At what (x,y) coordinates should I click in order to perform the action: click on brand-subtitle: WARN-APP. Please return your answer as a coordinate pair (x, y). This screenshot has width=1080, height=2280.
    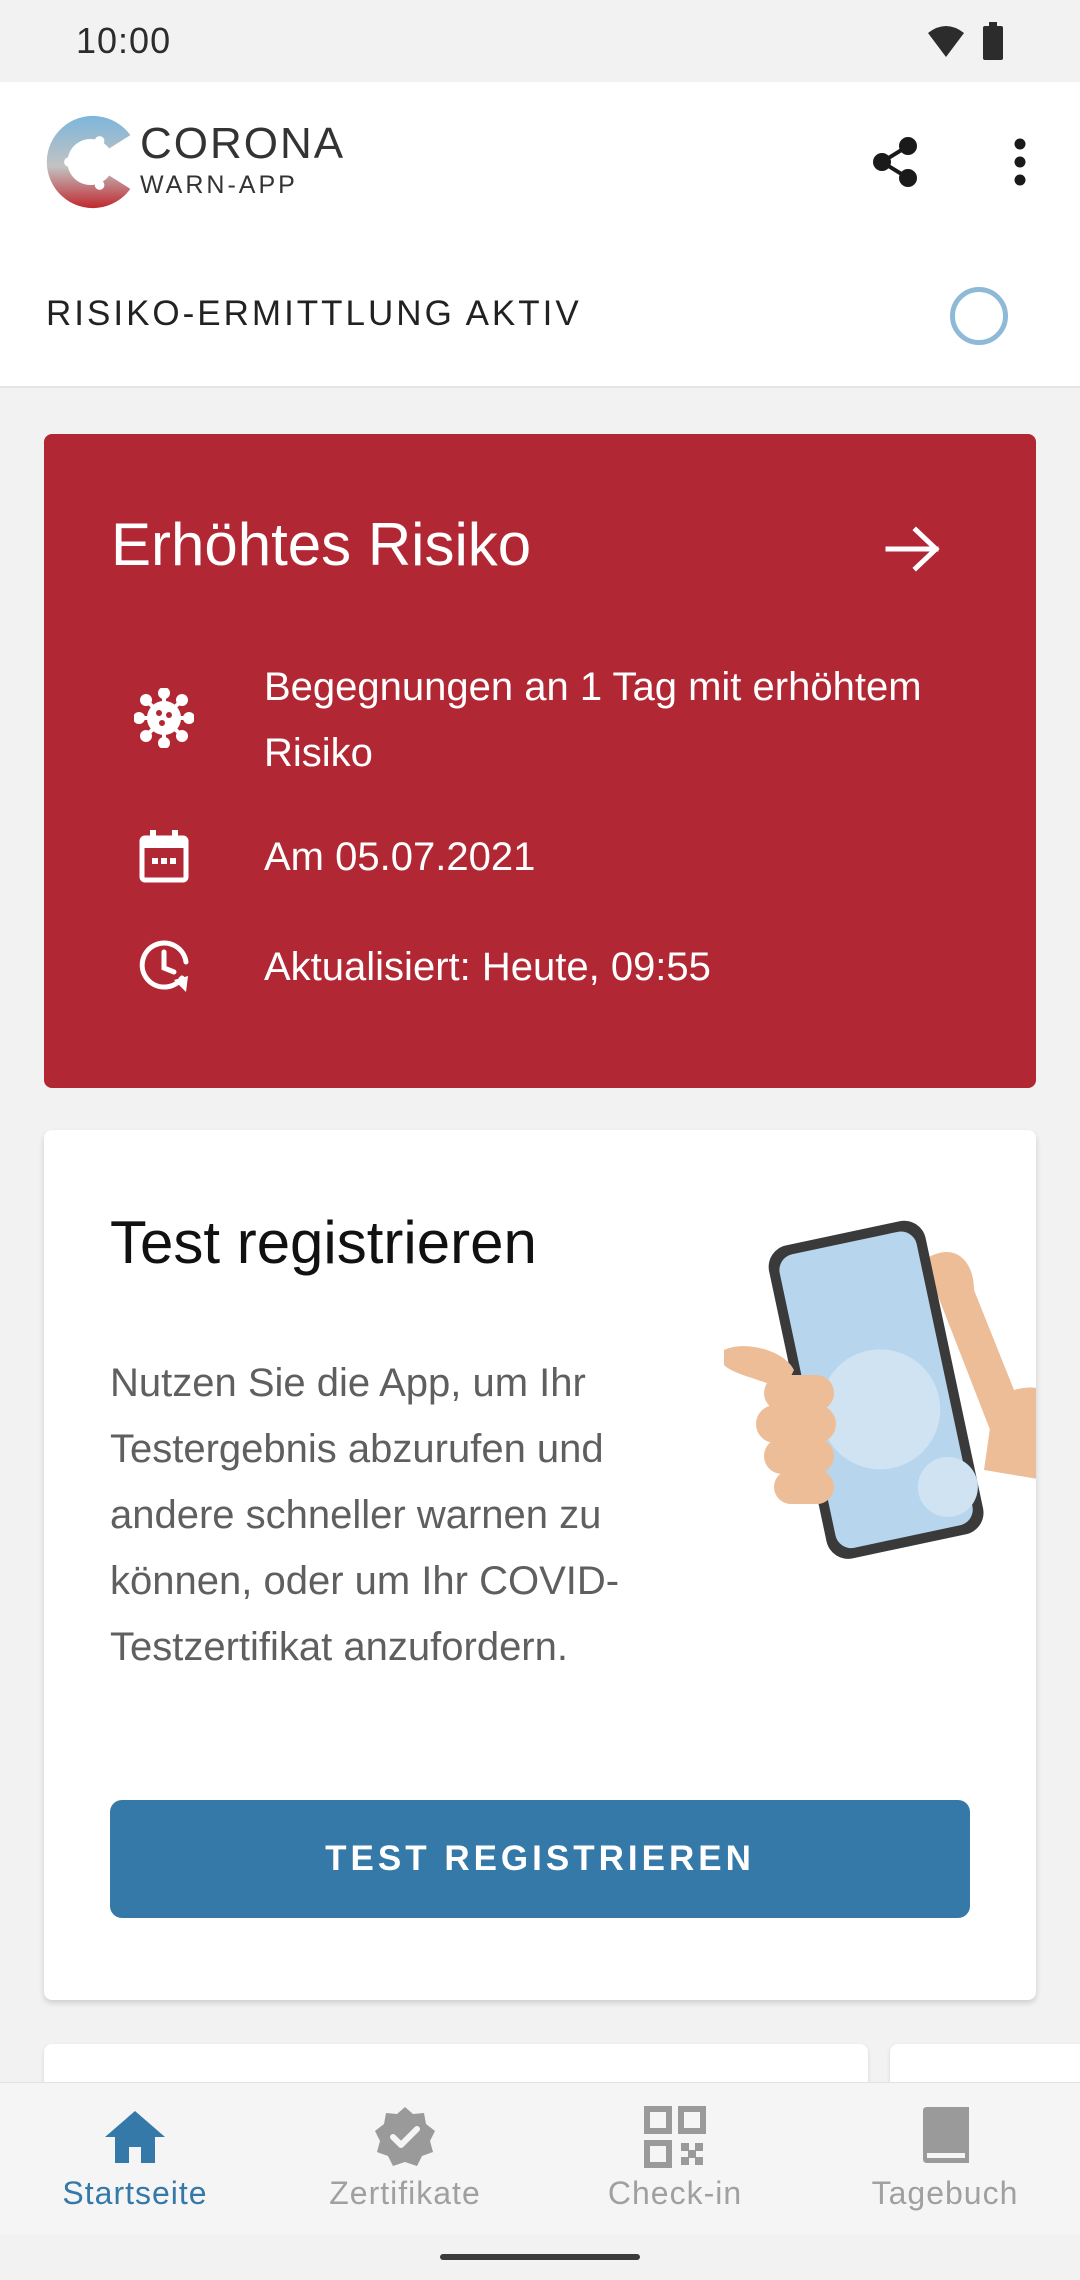
    Looking at the image, I should click on (219, 185).